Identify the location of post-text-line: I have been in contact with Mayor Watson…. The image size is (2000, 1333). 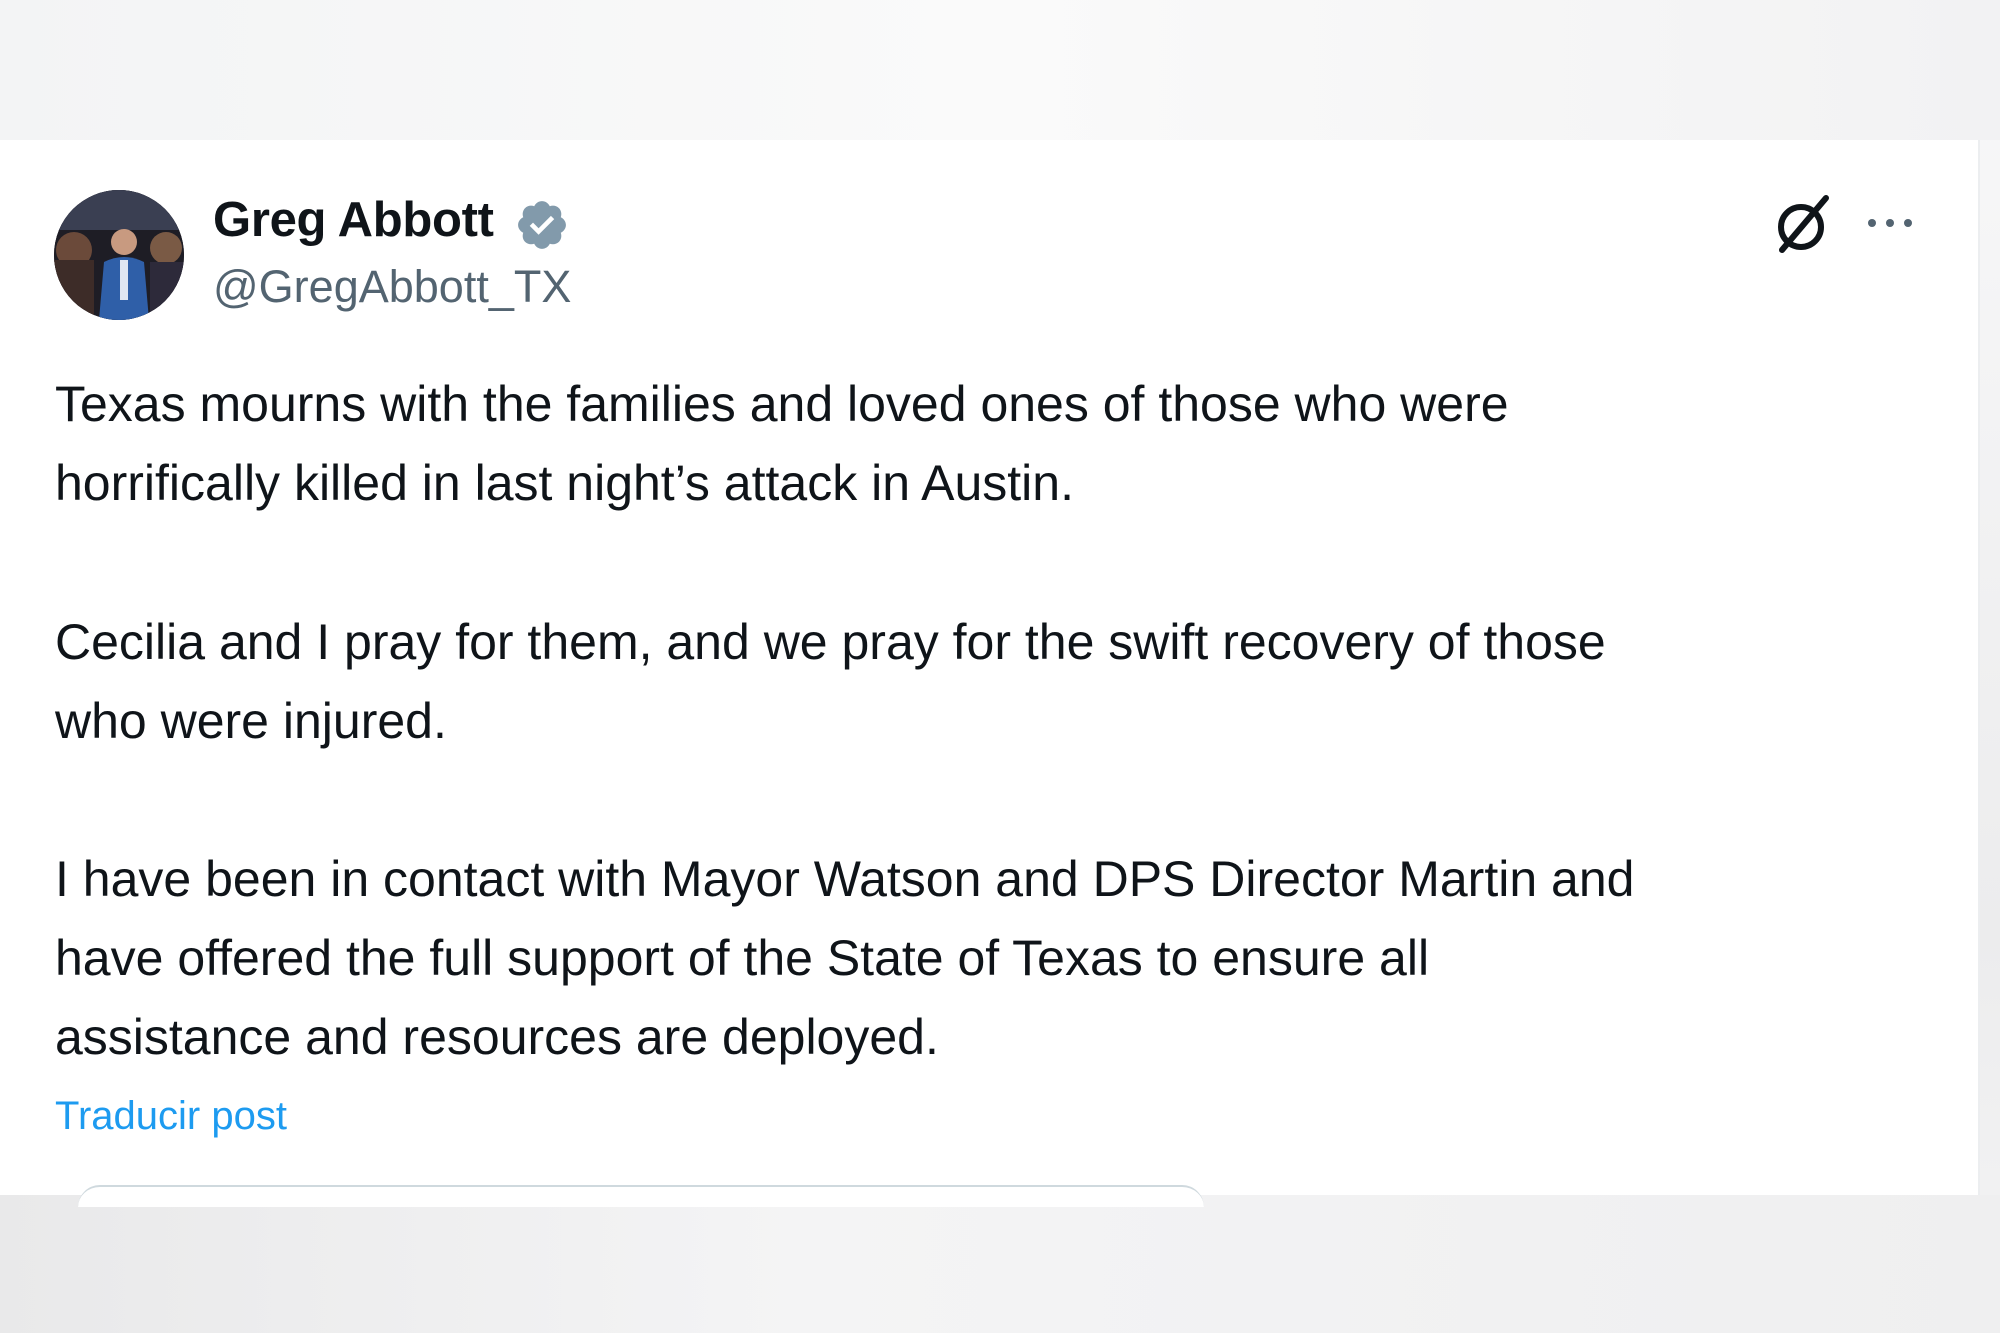
(845, 879).